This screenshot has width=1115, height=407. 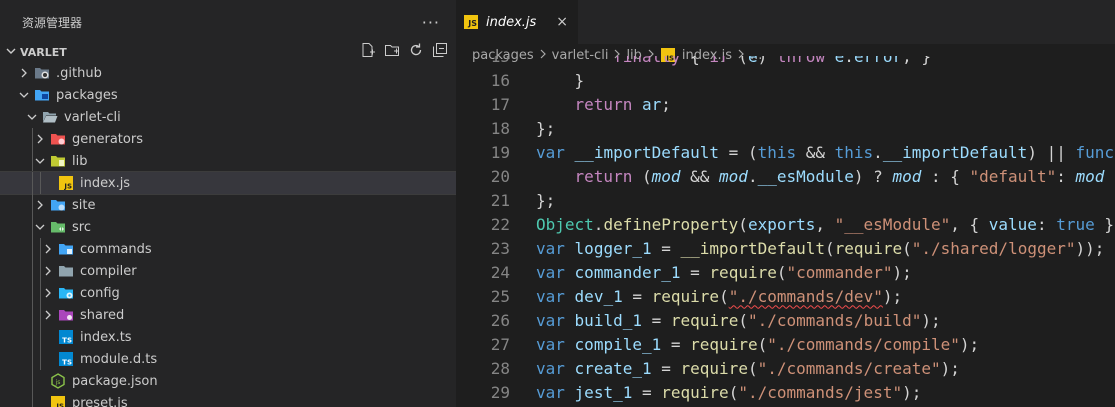 I want to click on folder-open-icon, so click(x=50, y=117).